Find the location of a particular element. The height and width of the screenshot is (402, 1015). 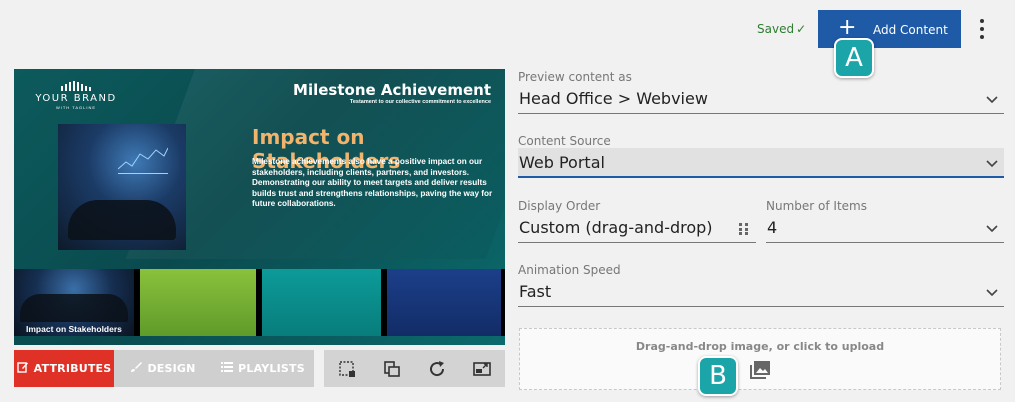

preview-as-value: Head Office > Webview is located at coordinates (613, 98).